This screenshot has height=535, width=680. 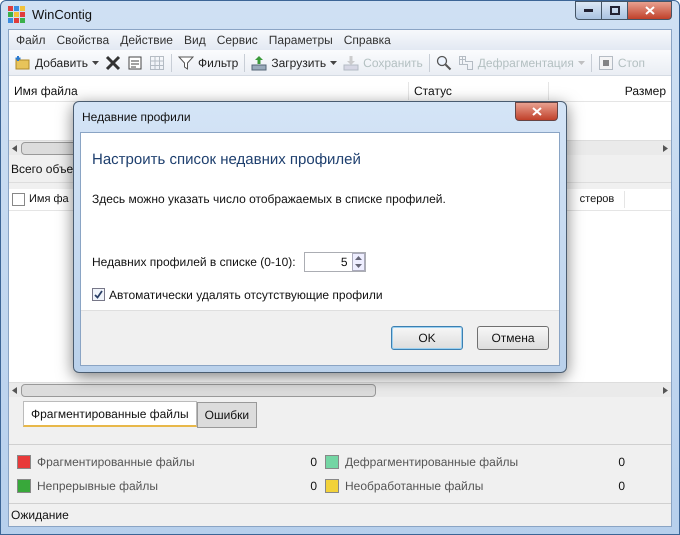 What do you see at coordinates (414, 486) in the screenshot?
I see `legend-label: Необработанные файлы` at bounding box center [414, 486].